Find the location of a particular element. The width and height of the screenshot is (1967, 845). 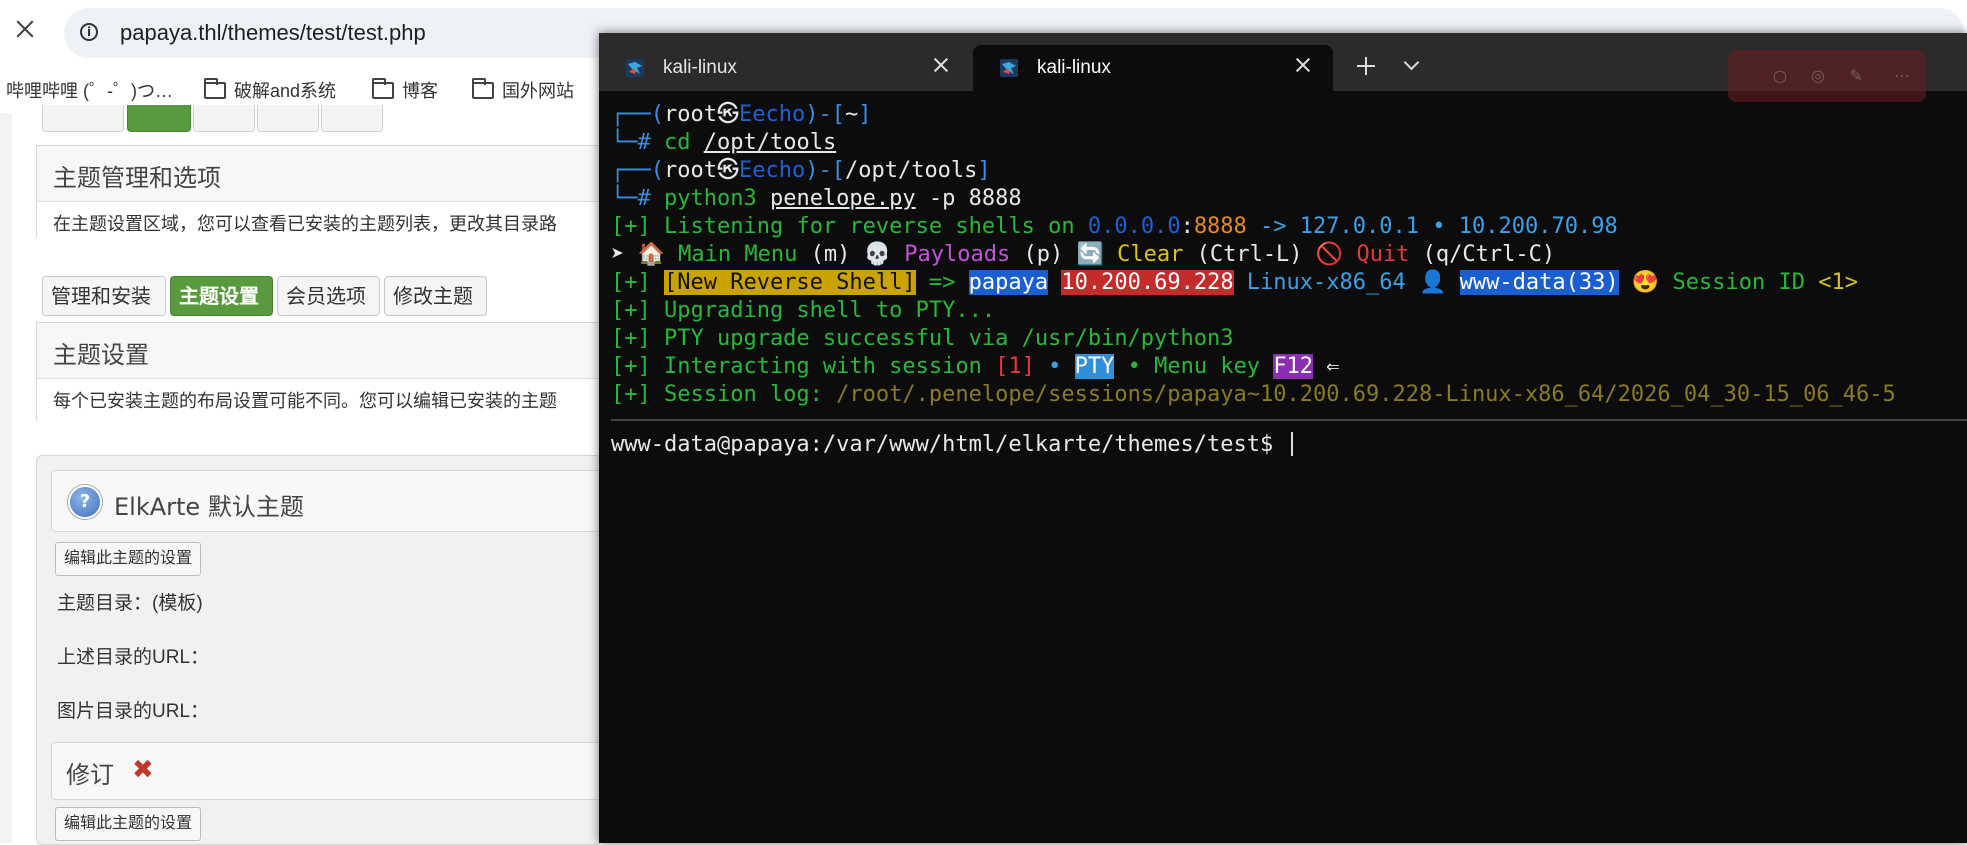

site-info-icon: i is located at coordinates (89, 32).